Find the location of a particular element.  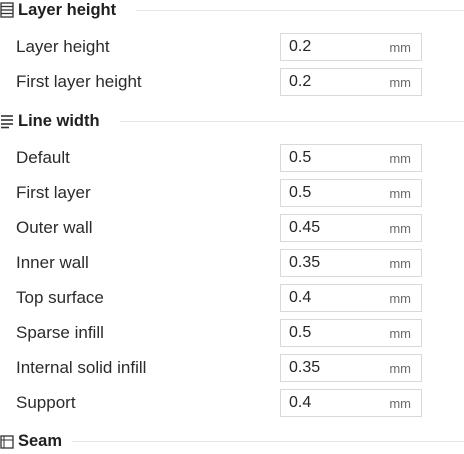

section-header-seam: Seam is located at coordinates (232, 441).